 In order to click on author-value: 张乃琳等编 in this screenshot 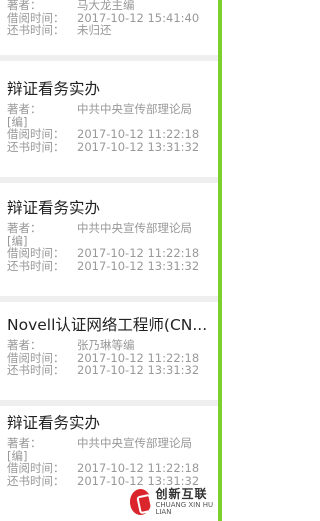, I will do `click(106, 345)`.